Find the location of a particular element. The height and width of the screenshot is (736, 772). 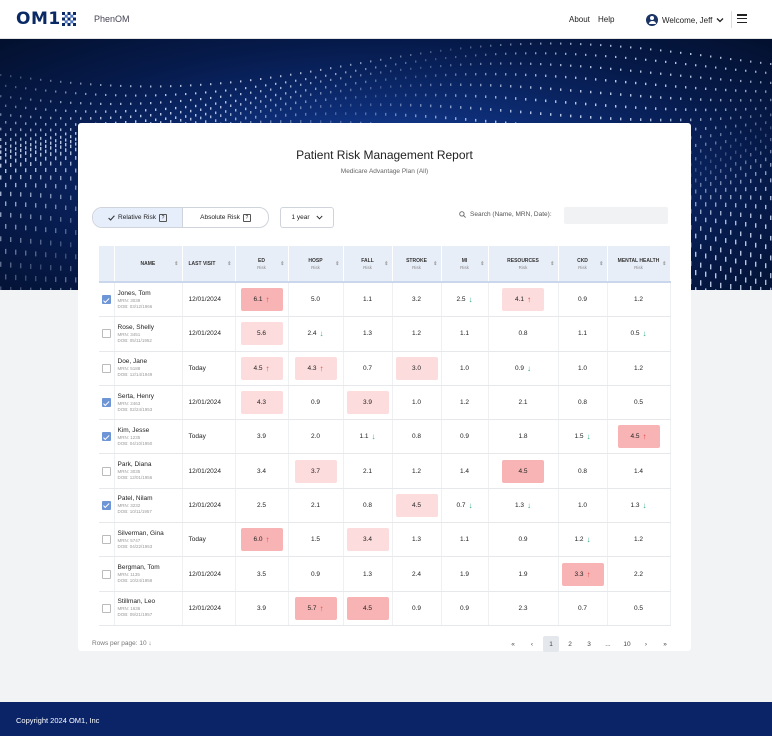

page-button: » is located at coordinates (665, 644).